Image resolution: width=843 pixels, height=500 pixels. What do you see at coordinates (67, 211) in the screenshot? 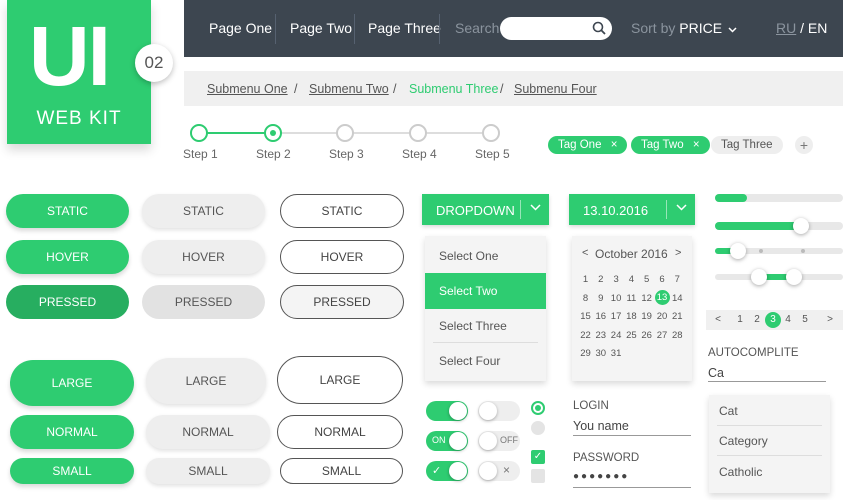
I see `green-static-button: STATIC` at bounding box center [67, 211].